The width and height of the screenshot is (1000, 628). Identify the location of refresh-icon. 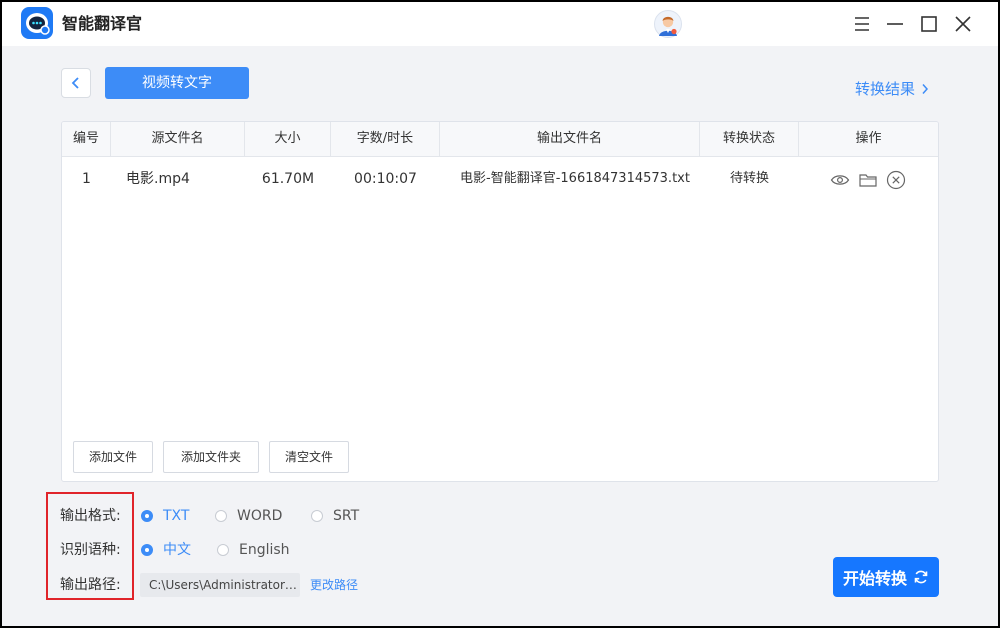
(921, 577).